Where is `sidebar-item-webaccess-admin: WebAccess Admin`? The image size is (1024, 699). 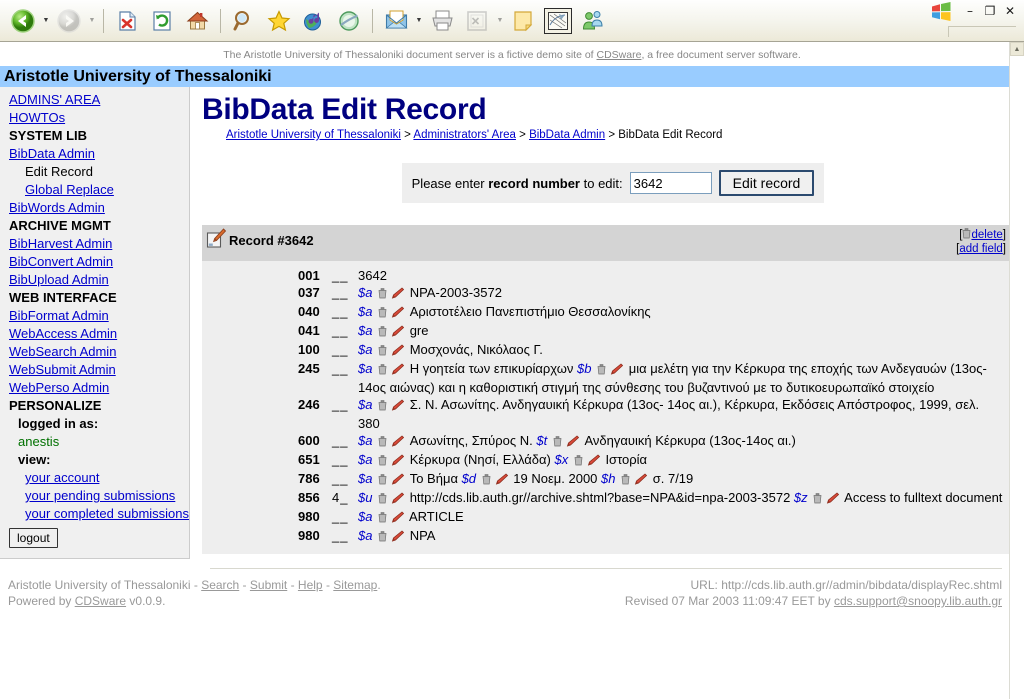
sidebar-item-webaccess-admin: WebAccess Admin is located at coordinates (94, 334).